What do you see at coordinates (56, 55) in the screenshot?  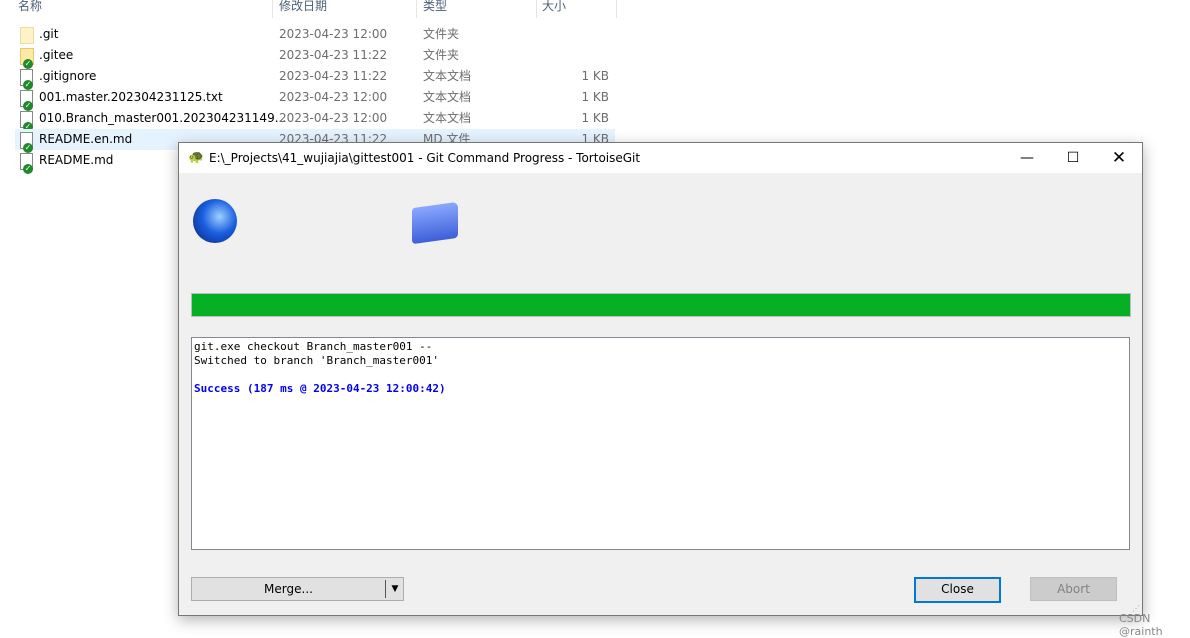 I see `file-name: .gitee` at bounding box center [56, 55].